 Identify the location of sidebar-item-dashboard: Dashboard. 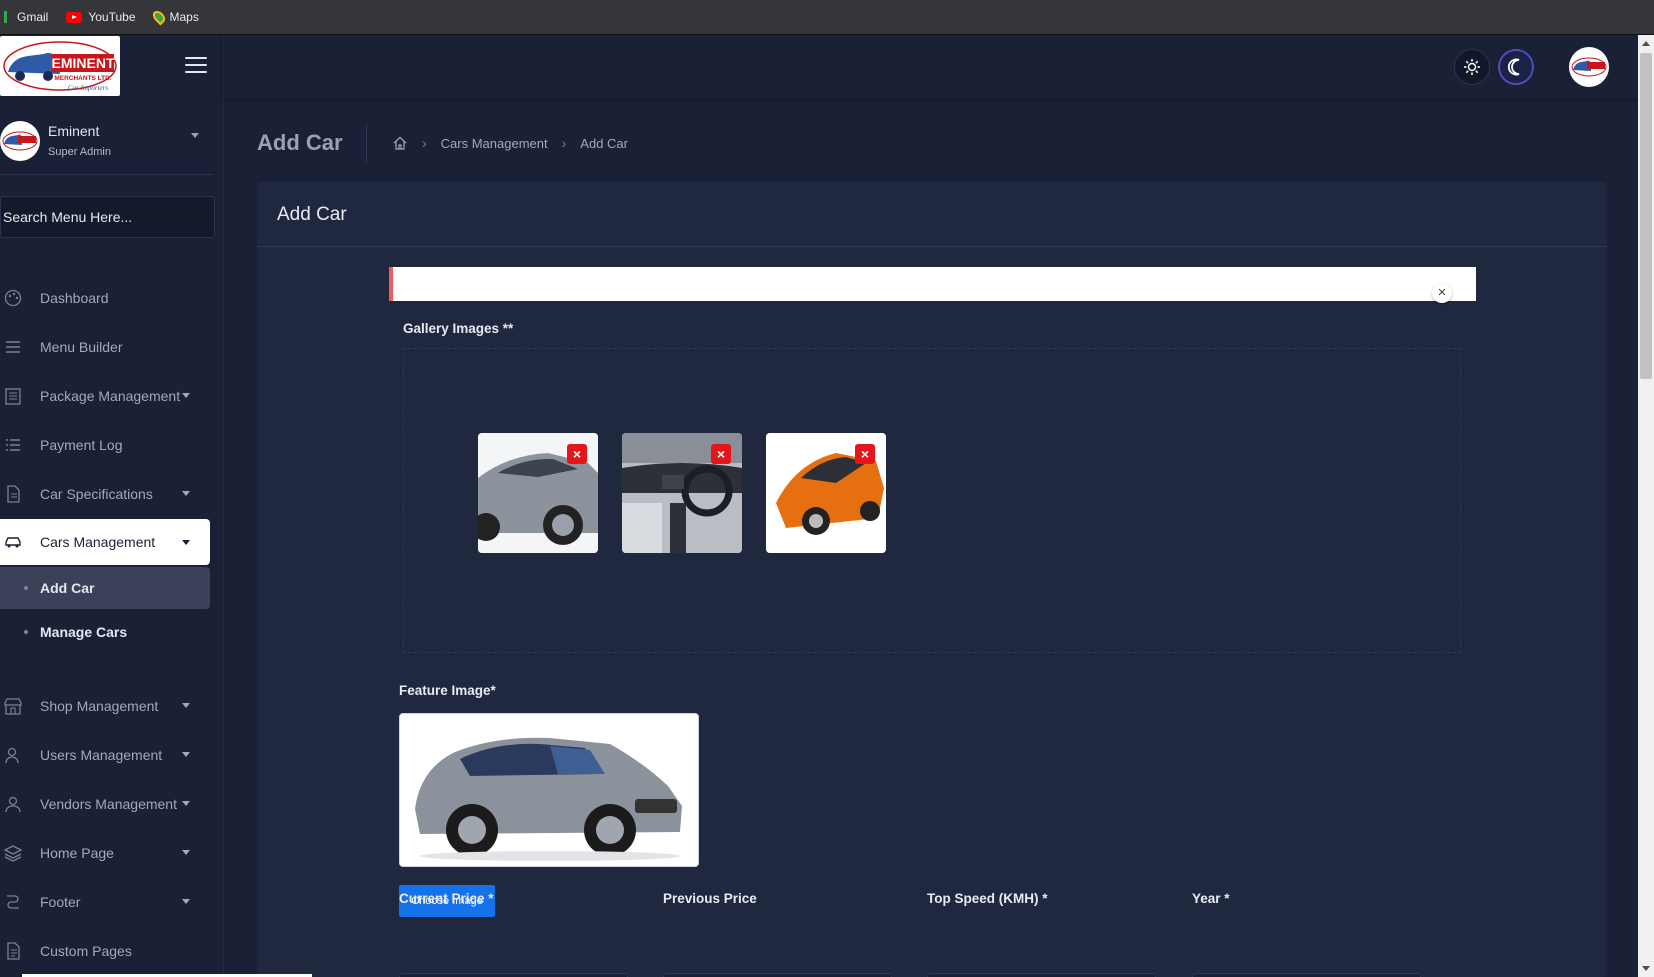
(107, 297).